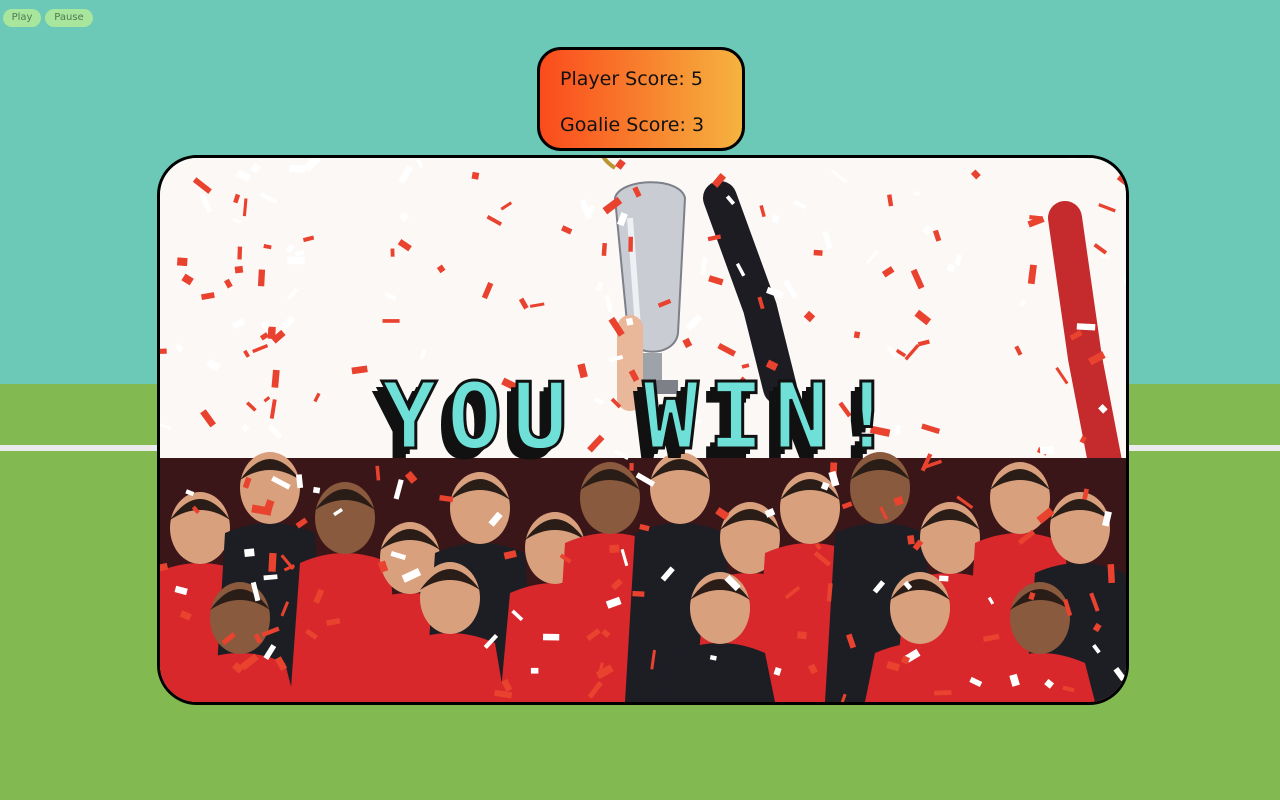  Describe the element at coordinates (642, 417) in the screenshot. I see `win-message: YOU WIN!` at that location.